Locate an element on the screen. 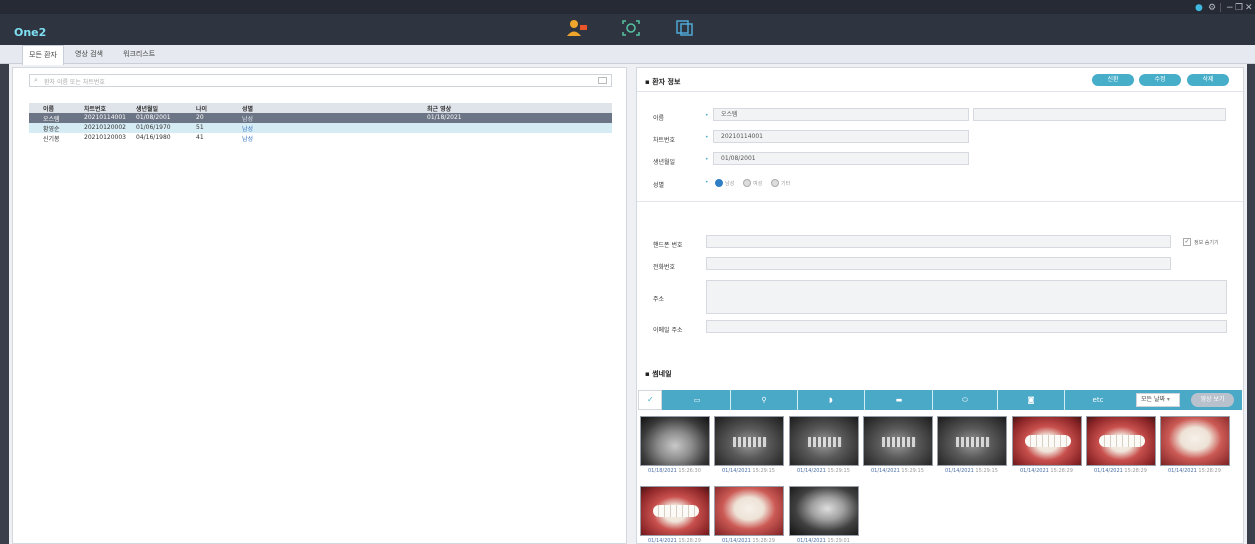 This screenshot has width=1255, height=544. sex-radio-male is located at coordinates (719, 183).